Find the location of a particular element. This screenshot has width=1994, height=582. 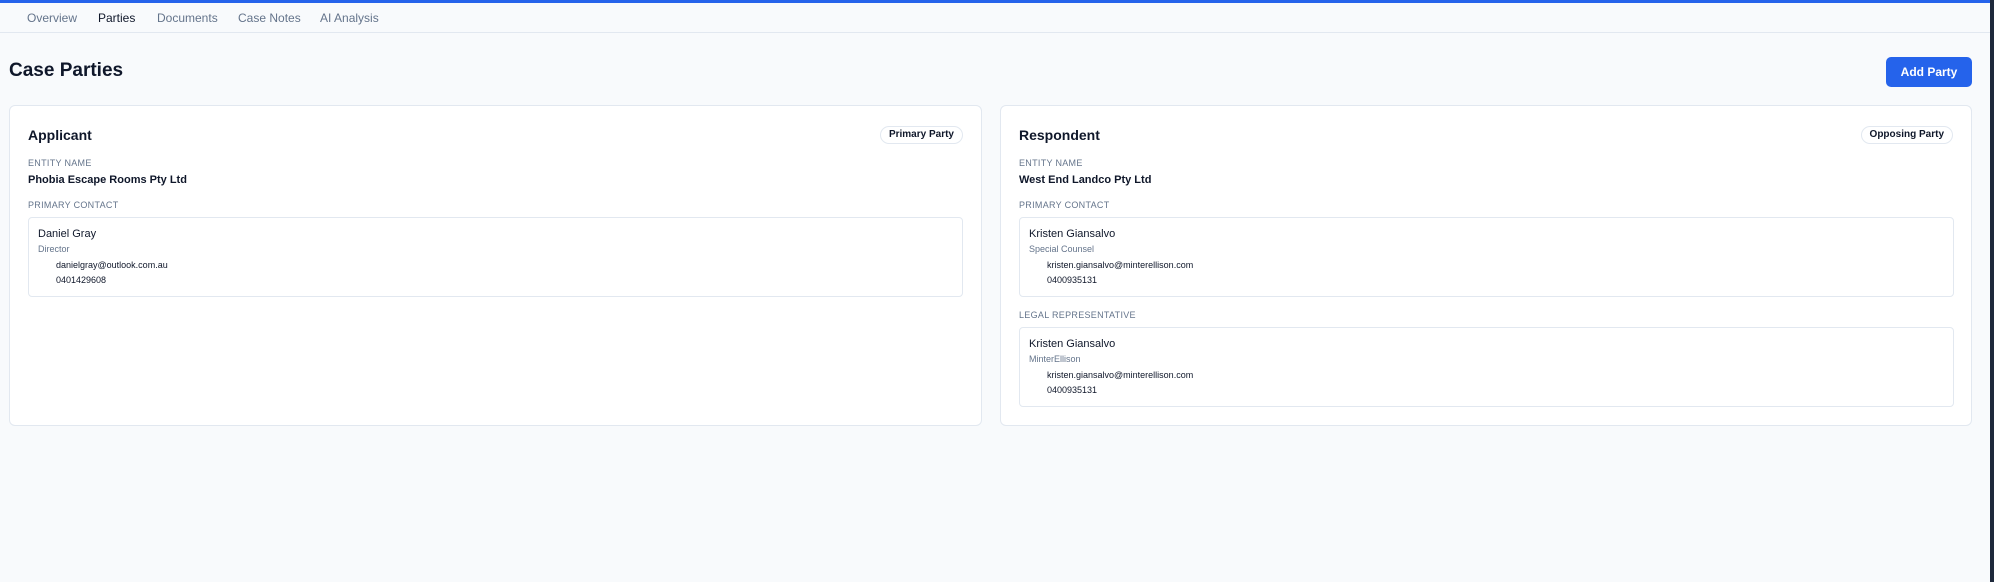

tab-parties: Parties is located at coordinates (116, 18).